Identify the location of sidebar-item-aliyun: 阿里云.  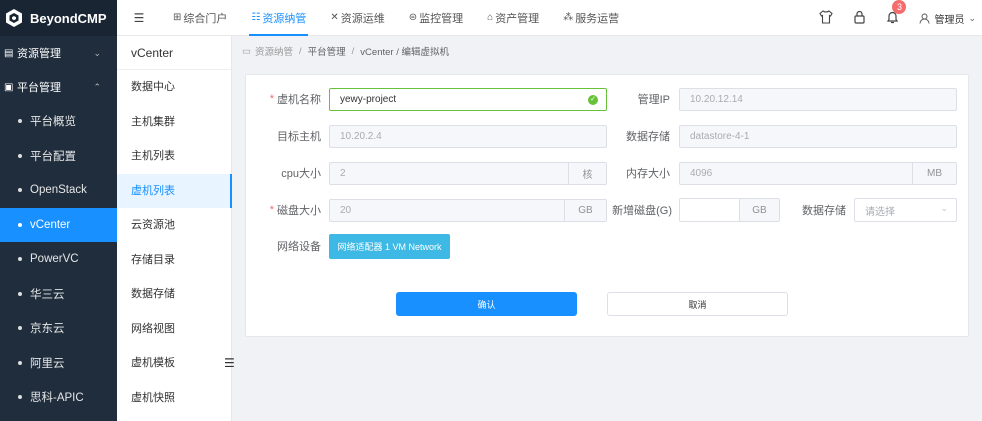
(58, 363).